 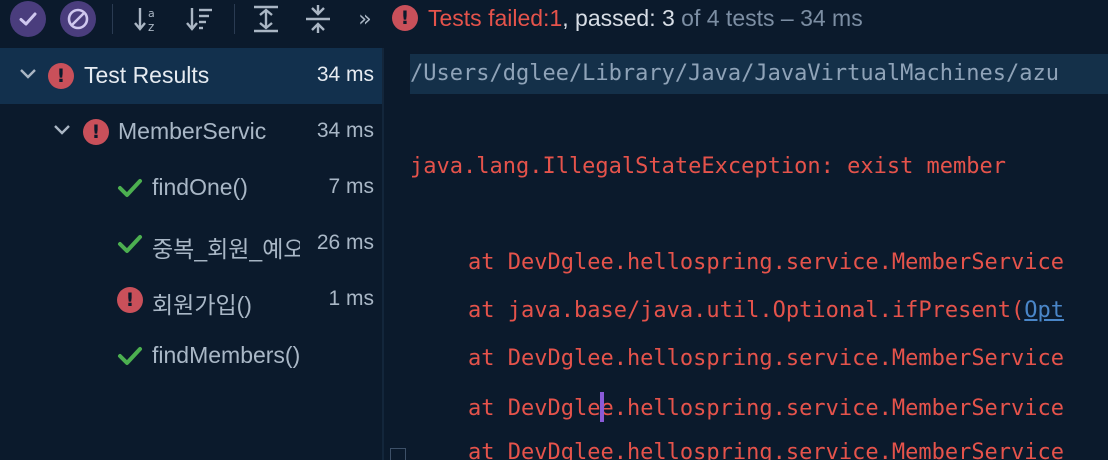 I want to click on svg-text: z, so click(x=151, y=27).